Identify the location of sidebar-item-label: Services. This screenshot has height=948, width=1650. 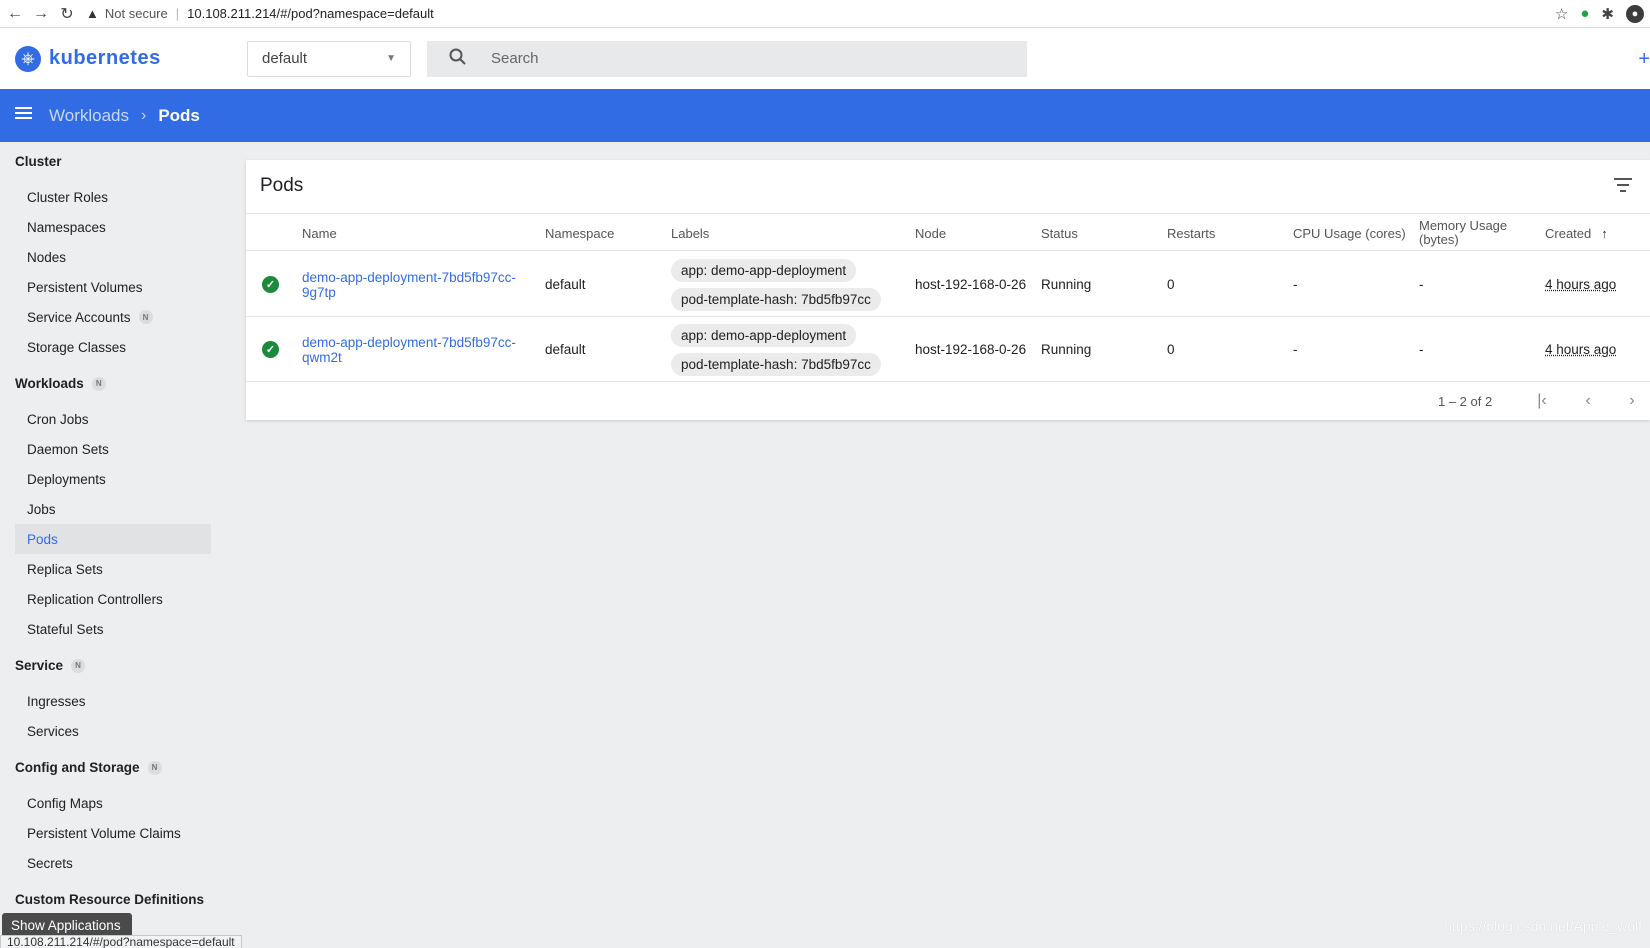
(53, 731).